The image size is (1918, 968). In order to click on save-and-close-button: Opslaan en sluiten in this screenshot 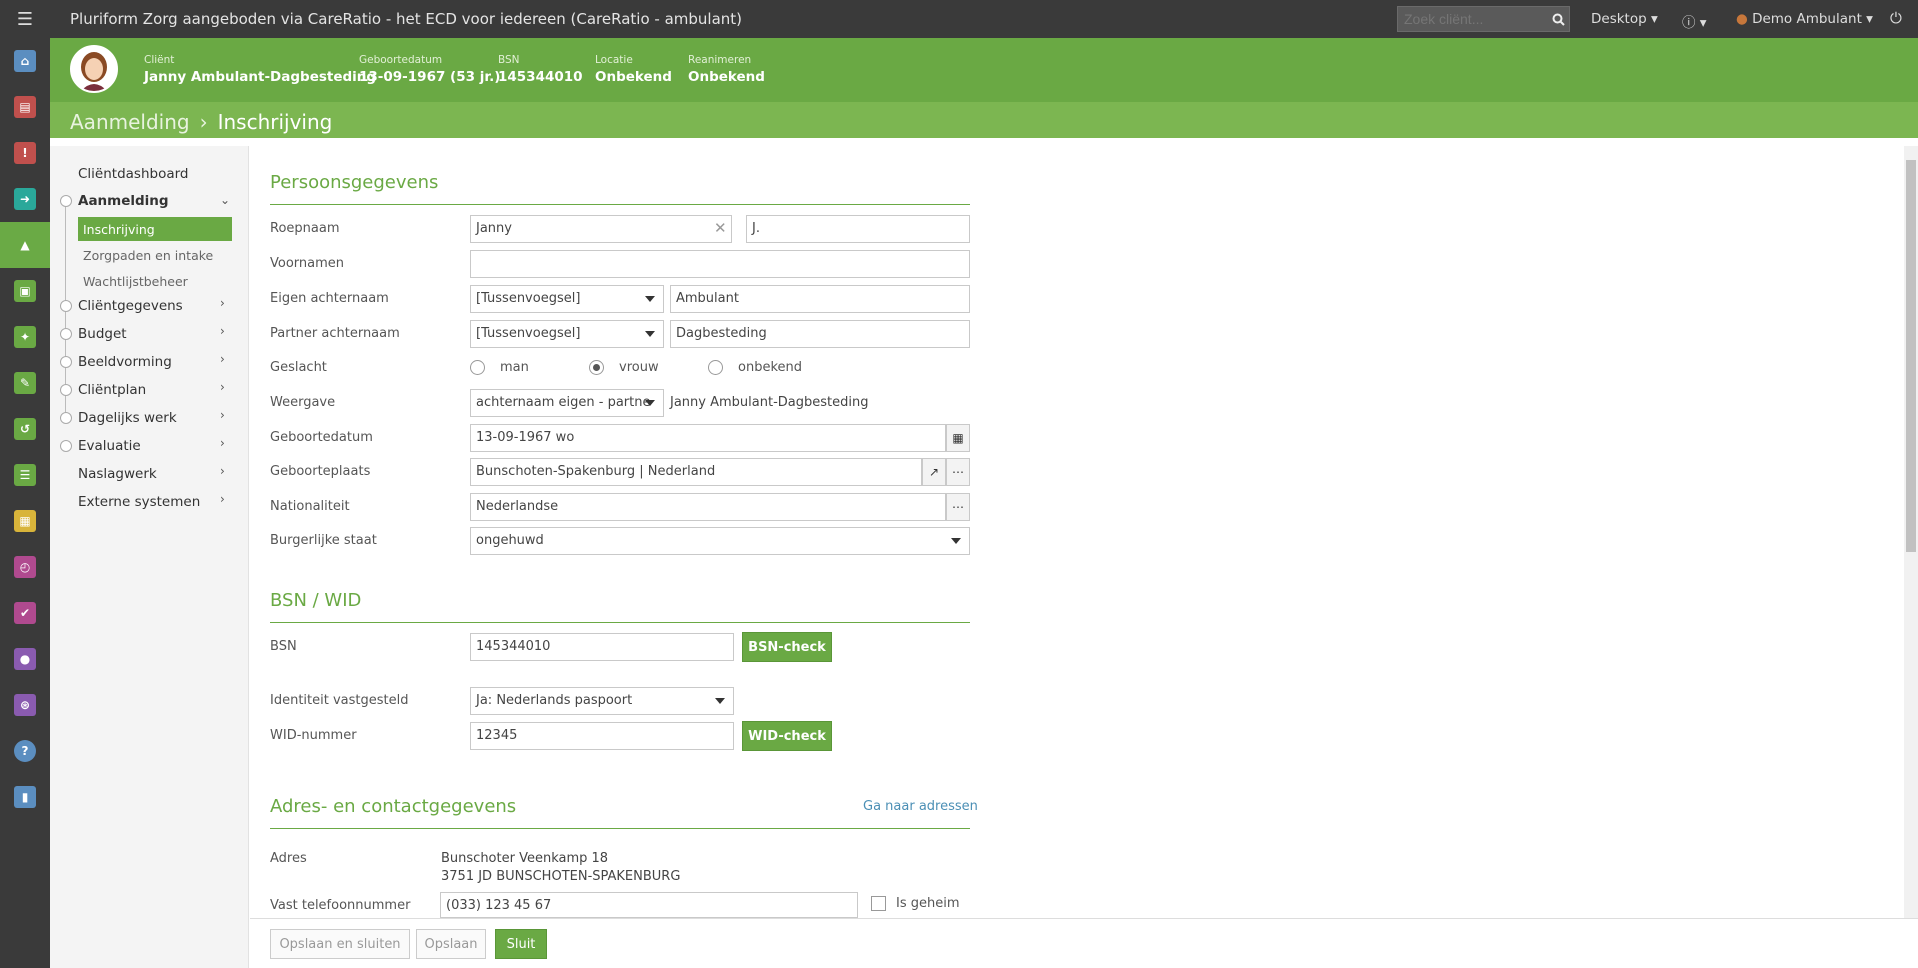, I will do `click(340, 944)`.